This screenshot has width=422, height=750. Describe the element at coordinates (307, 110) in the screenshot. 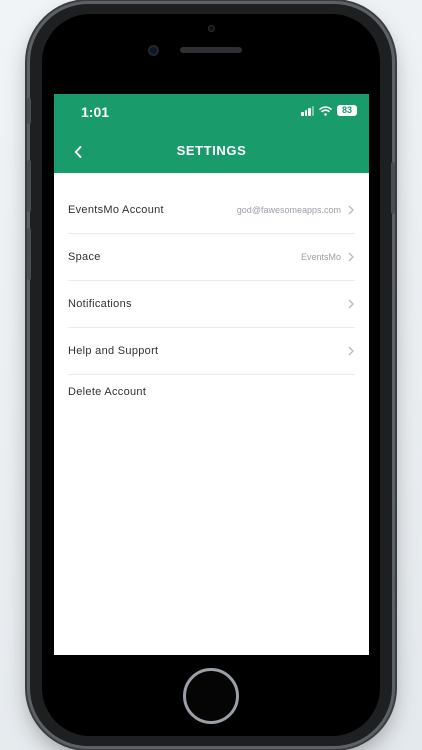

I see `signal-icon` at that location.